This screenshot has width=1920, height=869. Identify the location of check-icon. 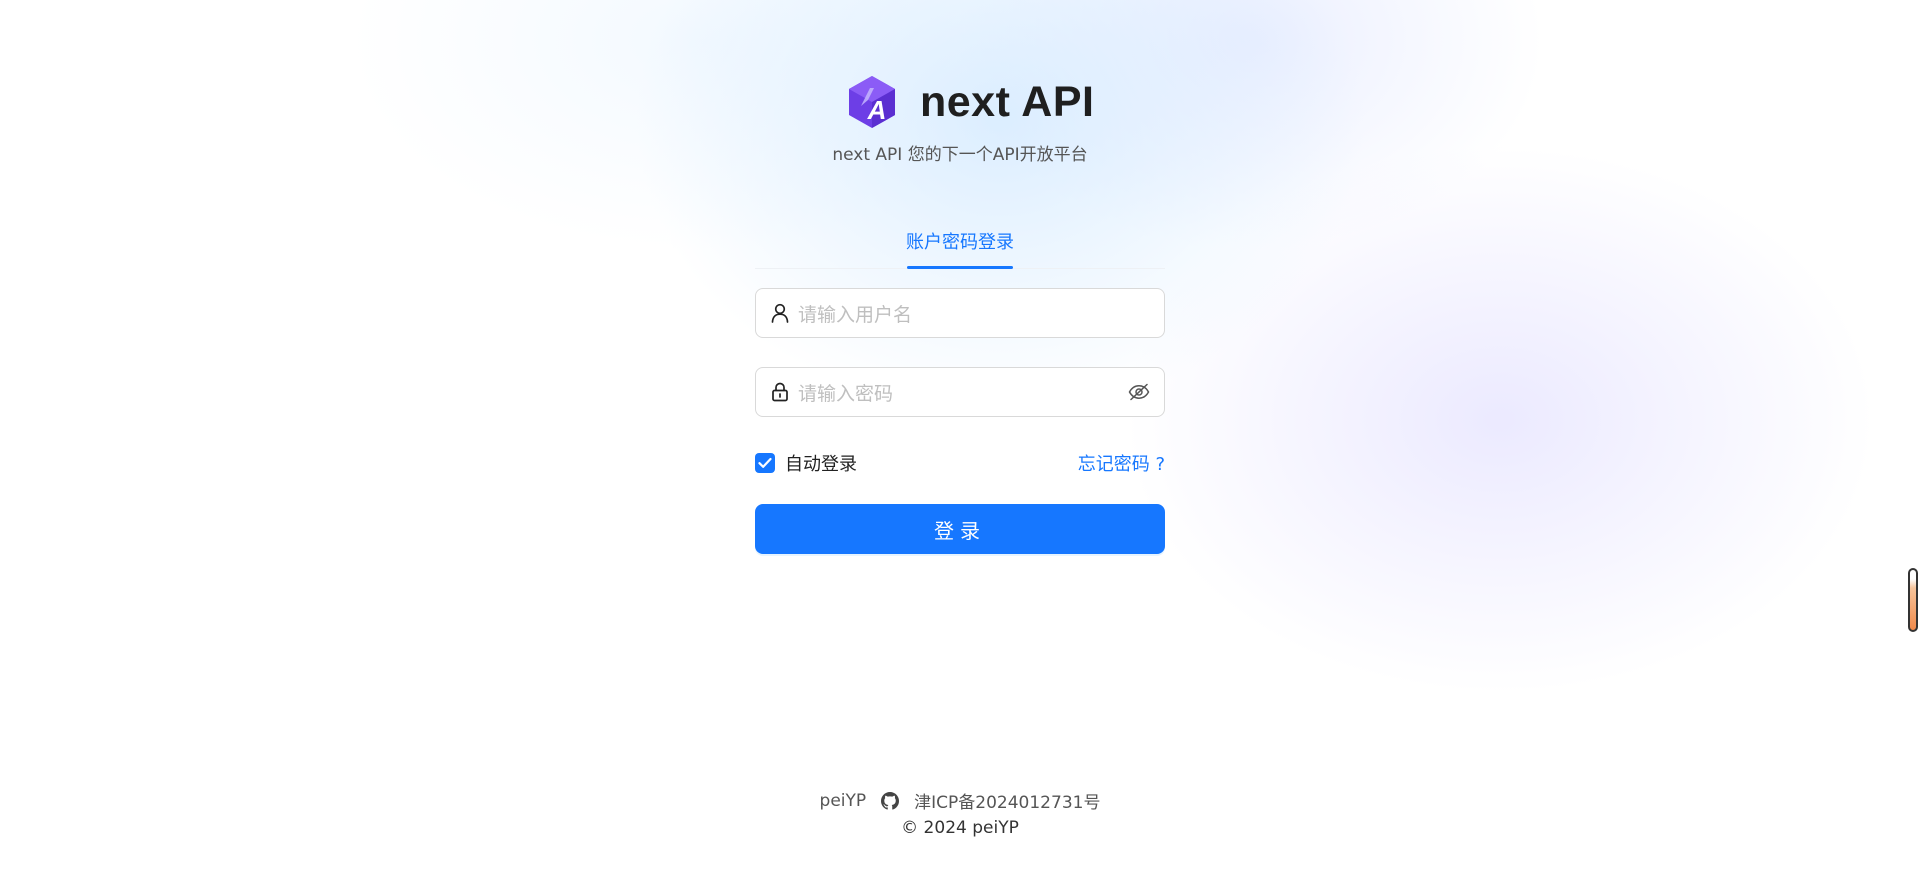
(765, 462).